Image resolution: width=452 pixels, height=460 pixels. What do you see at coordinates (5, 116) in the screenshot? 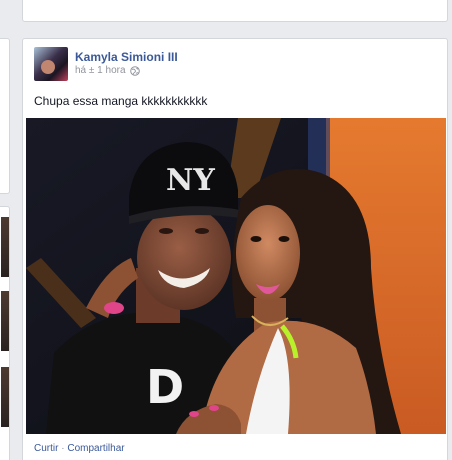
I see `left-column-card` at bounding box center [5, 116].